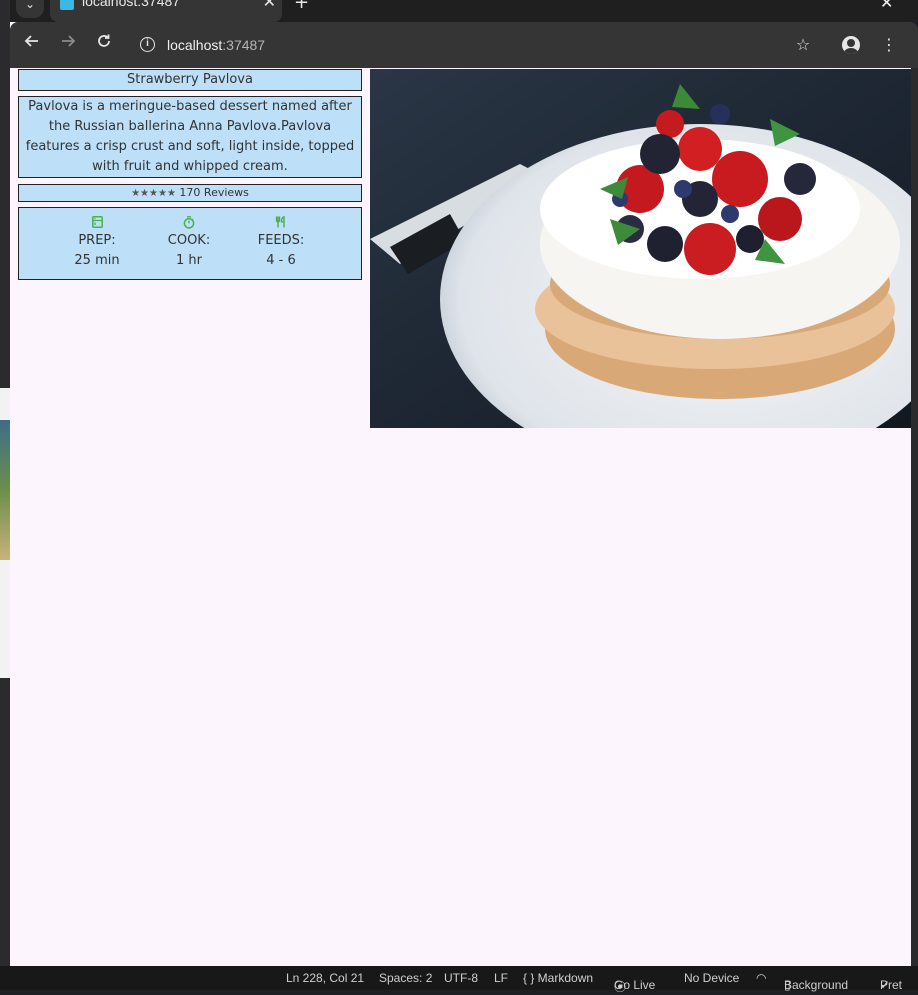 The width and height of the screenshot is (918, 995). I want to click on new-tab-plus-icon: +, so click(301, 6).